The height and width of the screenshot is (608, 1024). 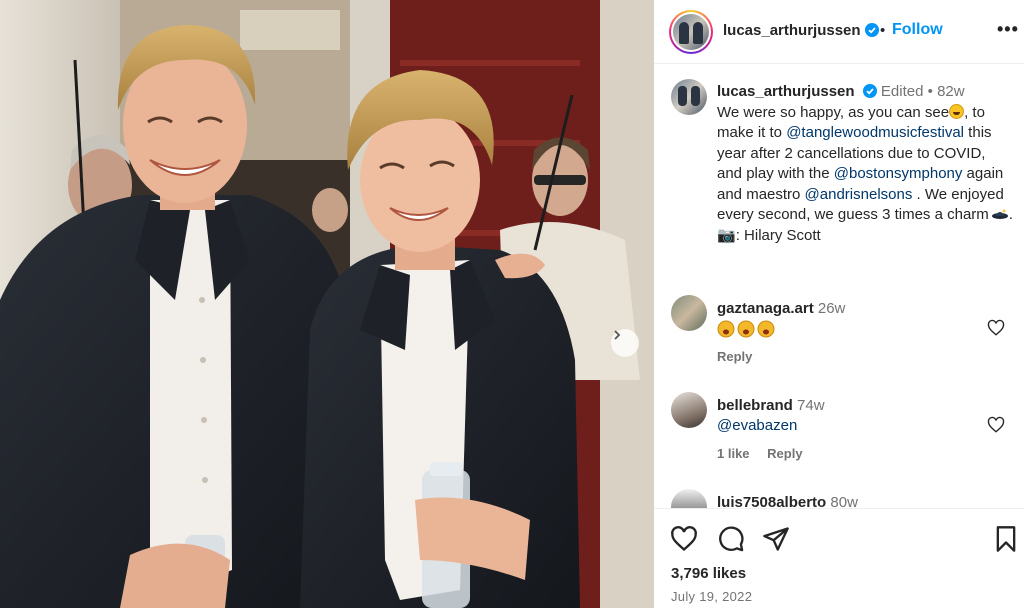 I want to click on more-options-button: •••, so click(x=1008, y=29).